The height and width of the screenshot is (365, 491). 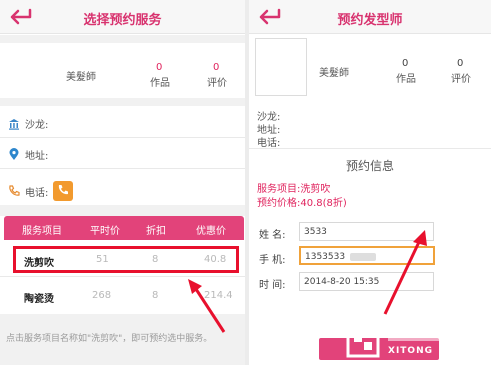 What do you see at coordinates (294, 189) in the screenshot?
I see `service-item: 服务项目:洗剪吹` at bounding box center [294, 189].